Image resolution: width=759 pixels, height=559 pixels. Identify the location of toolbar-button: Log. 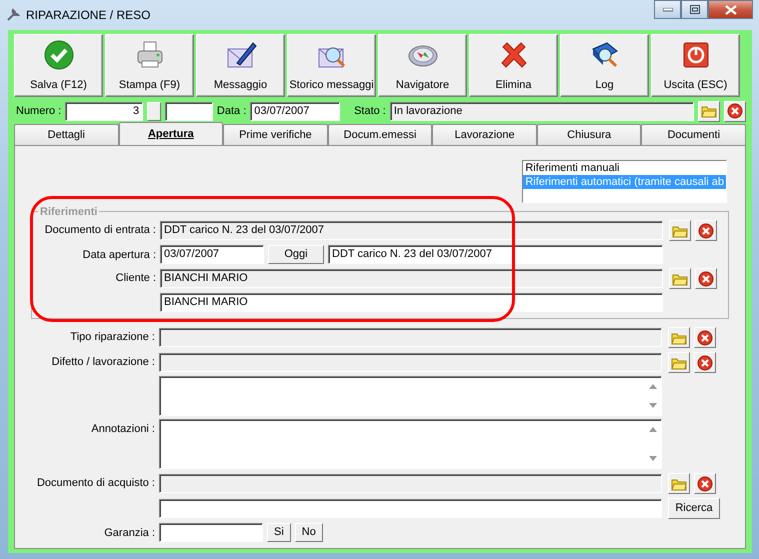
(604, 65).